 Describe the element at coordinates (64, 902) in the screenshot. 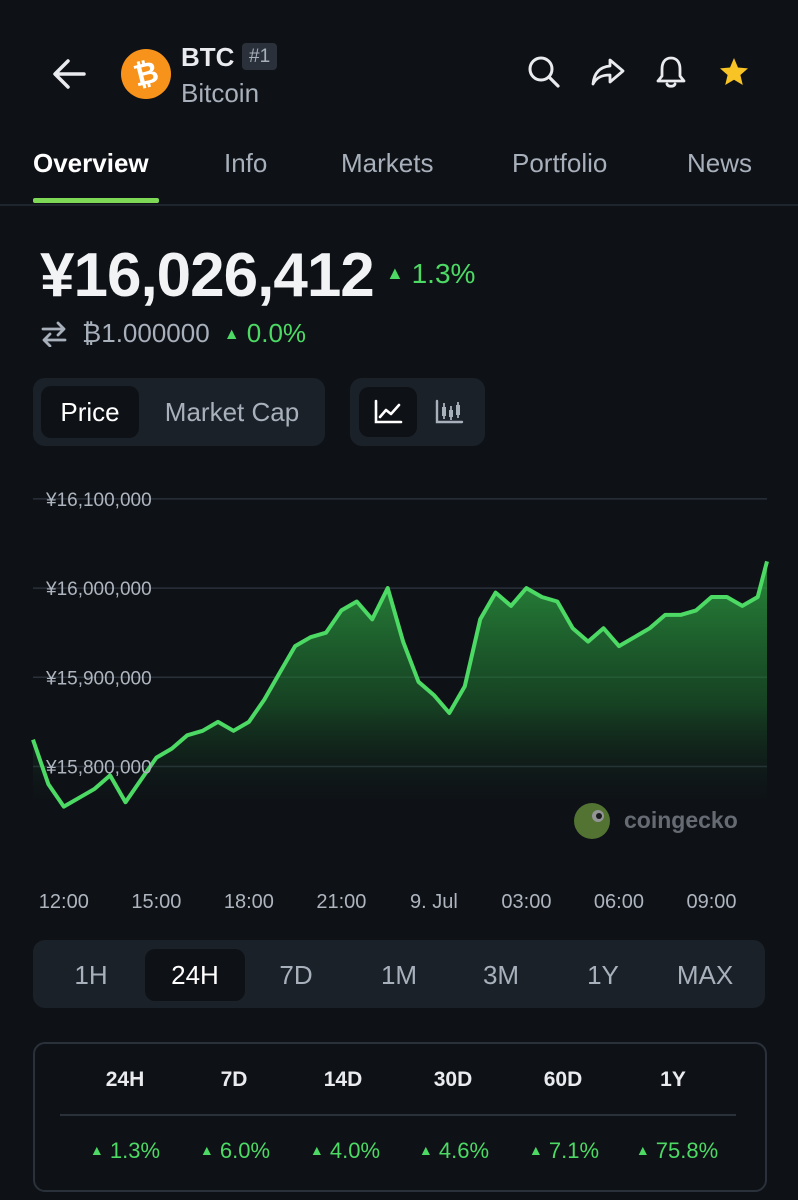

I see `x-tick-label: 12:00` at that location.